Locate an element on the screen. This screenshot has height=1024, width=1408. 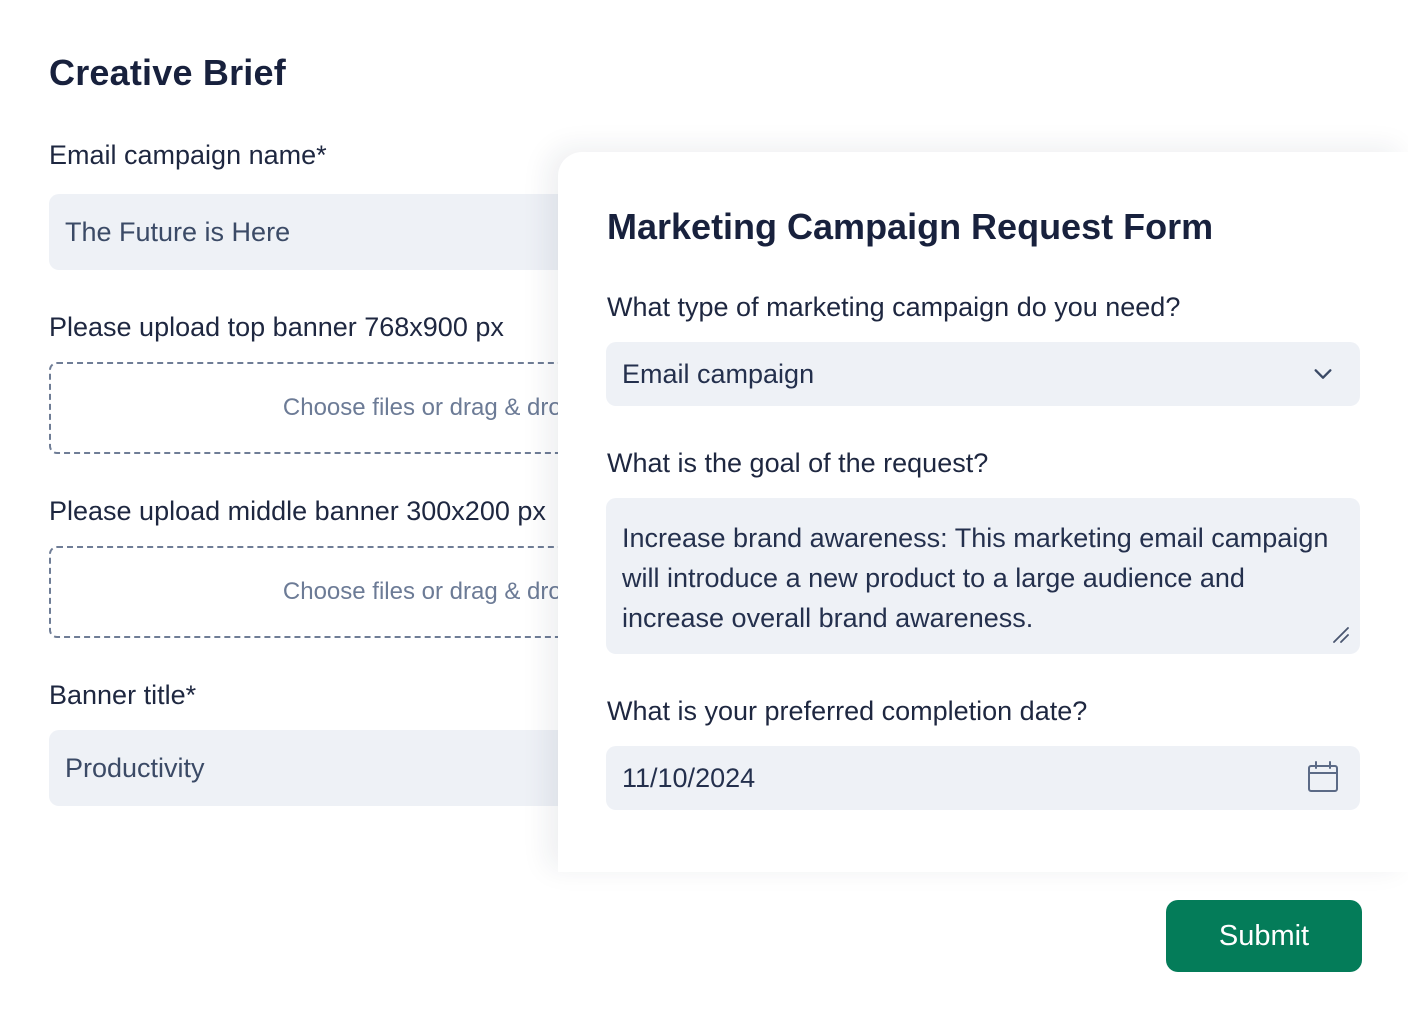
campaign-type-value: Email campaign is located at coordinates (718, 373).